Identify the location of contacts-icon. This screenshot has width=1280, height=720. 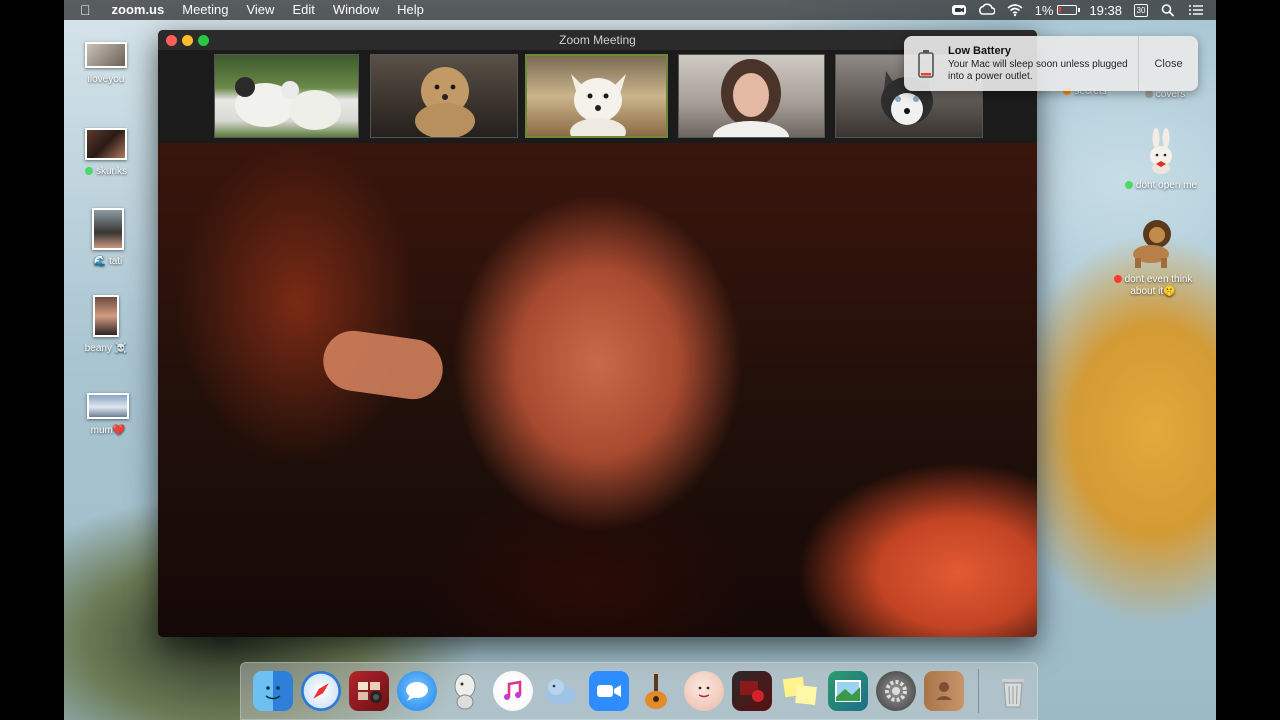
(944, 691).